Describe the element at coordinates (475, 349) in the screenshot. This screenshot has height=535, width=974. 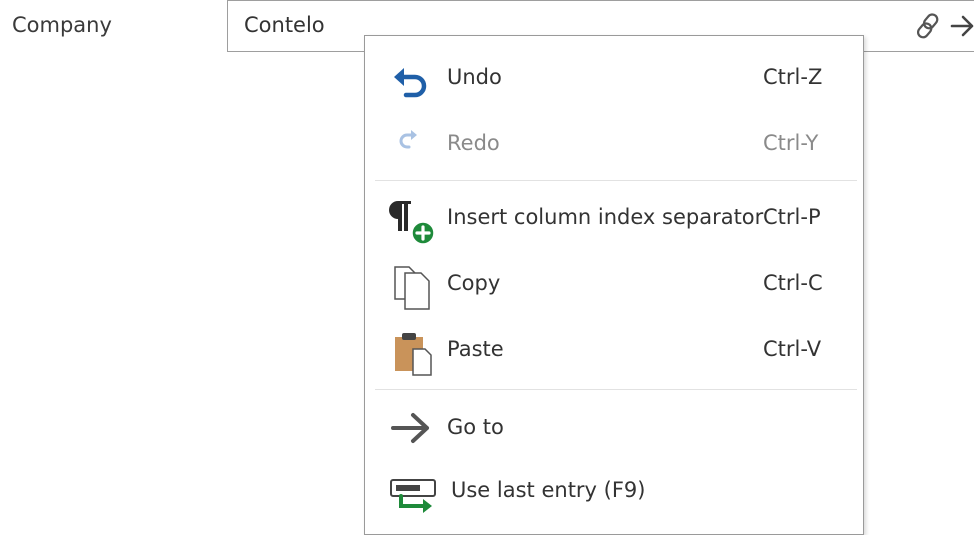
I see `menu-item-label: Paste` at that location.